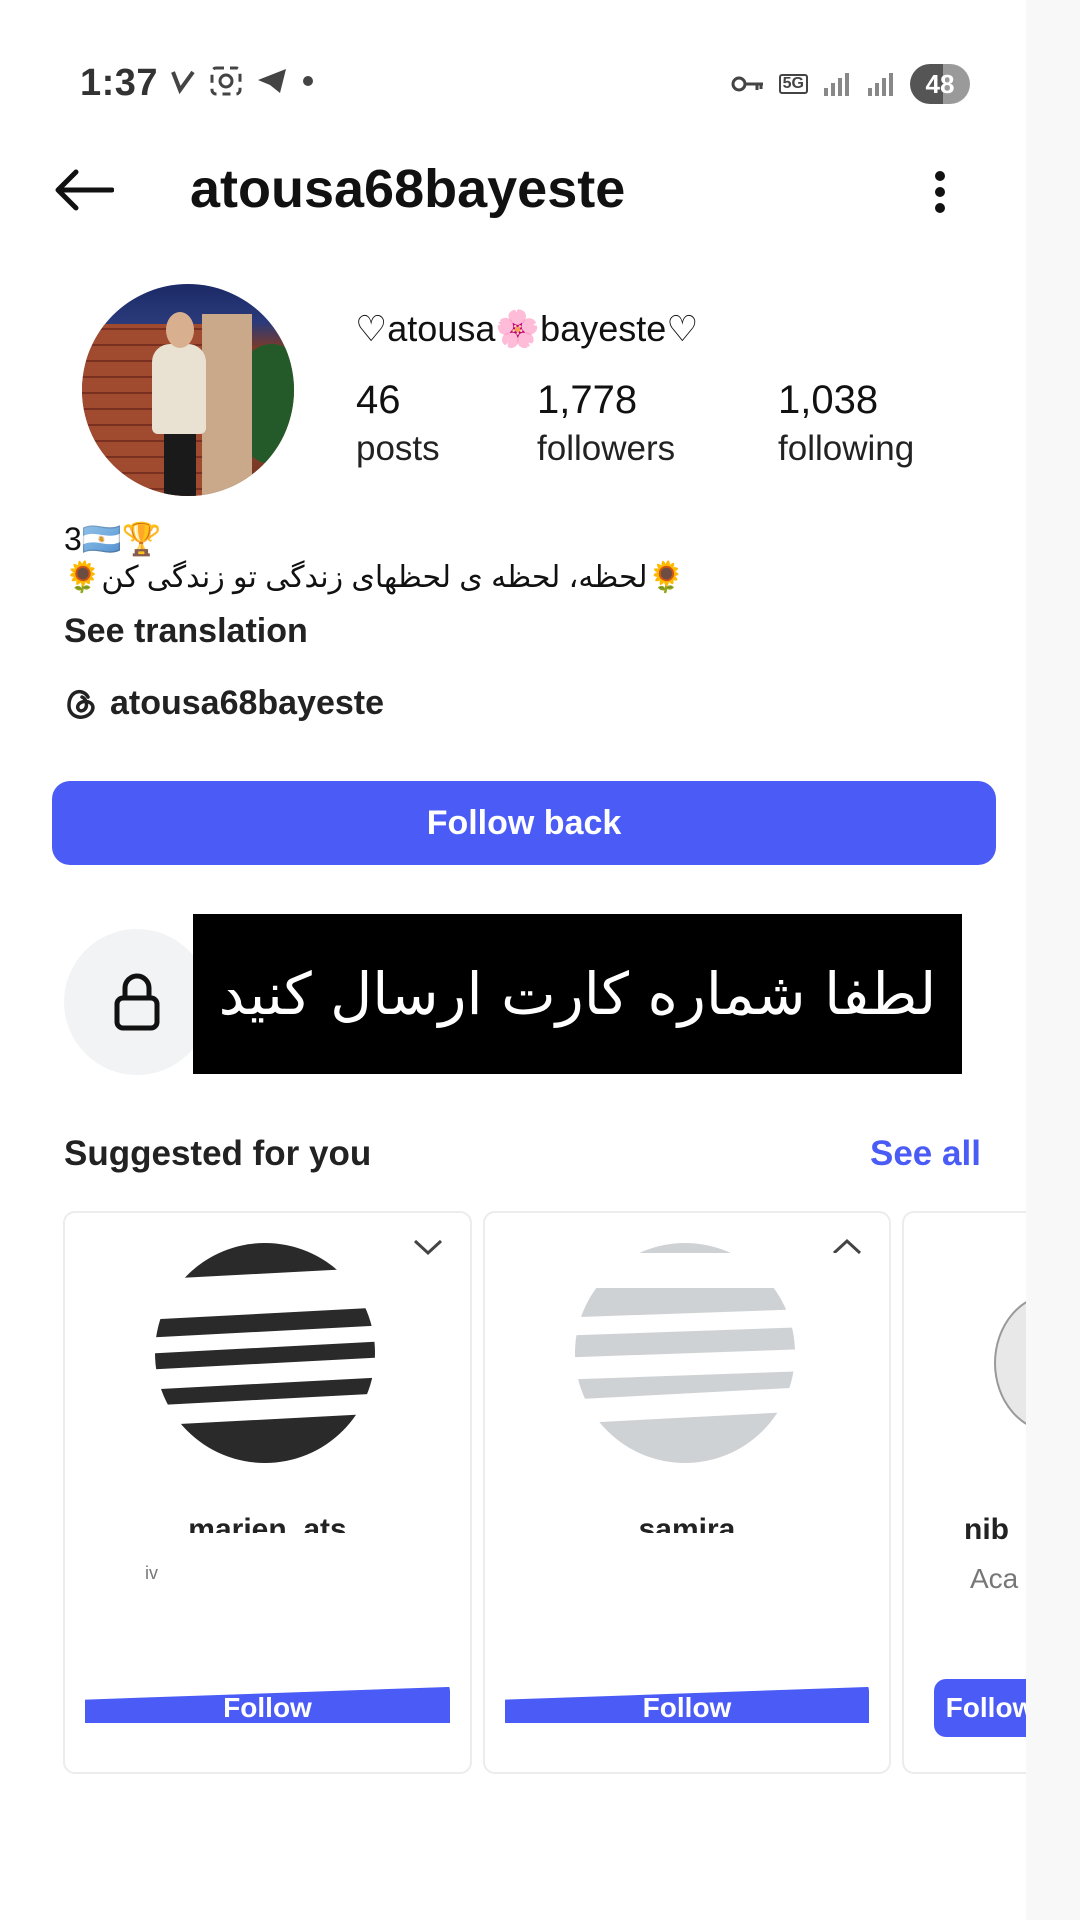  I want to click on suggested-avatar, so click(1010, 1363).